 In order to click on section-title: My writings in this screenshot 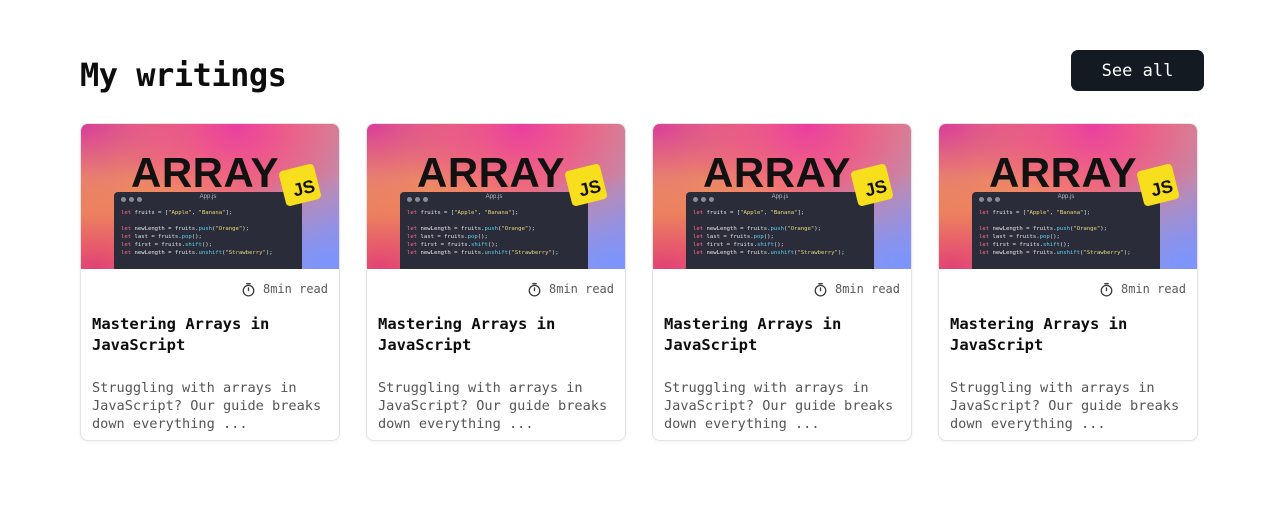, I will do `click(183, 75)`.